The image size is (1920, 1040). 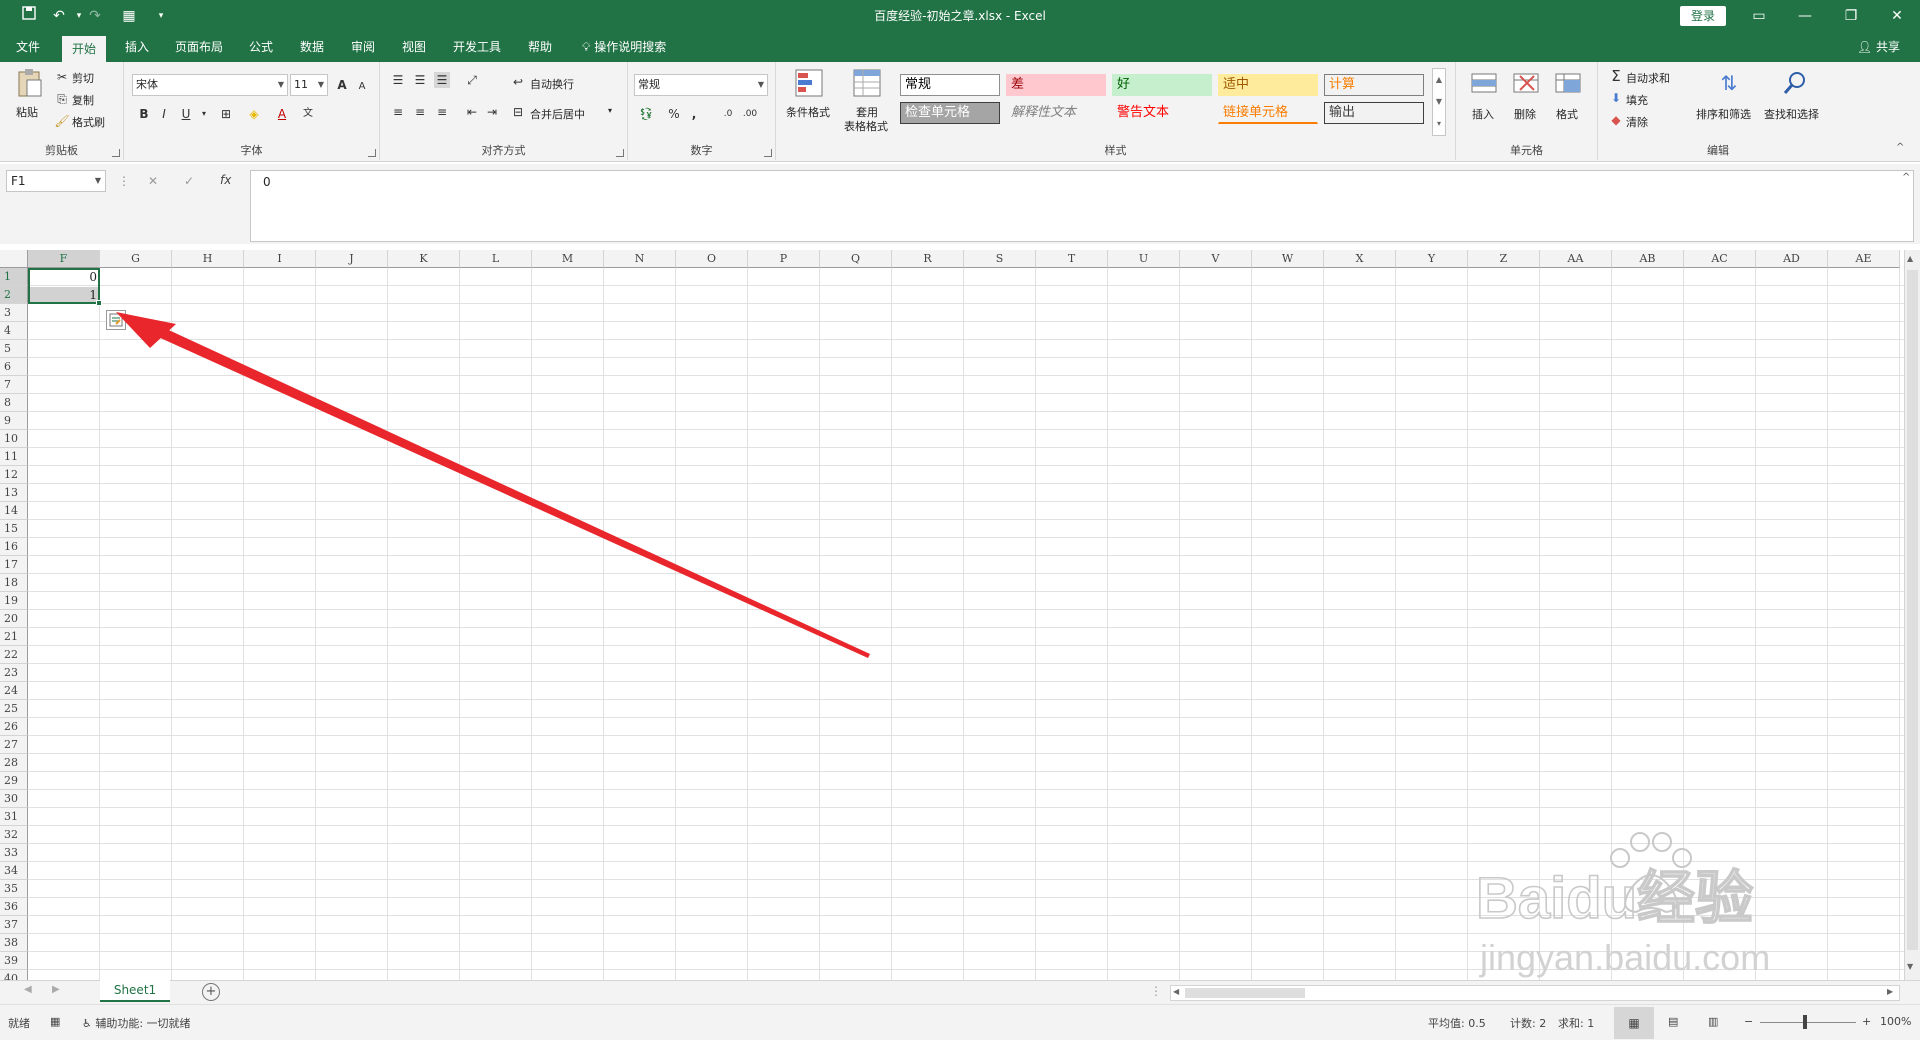 What do you see at coordinates (136, 1023) in the screenshot?
I see `accessibility-status: ♿︎ 辅助功能: 一切就绪` at bounding box center [136, 1023].